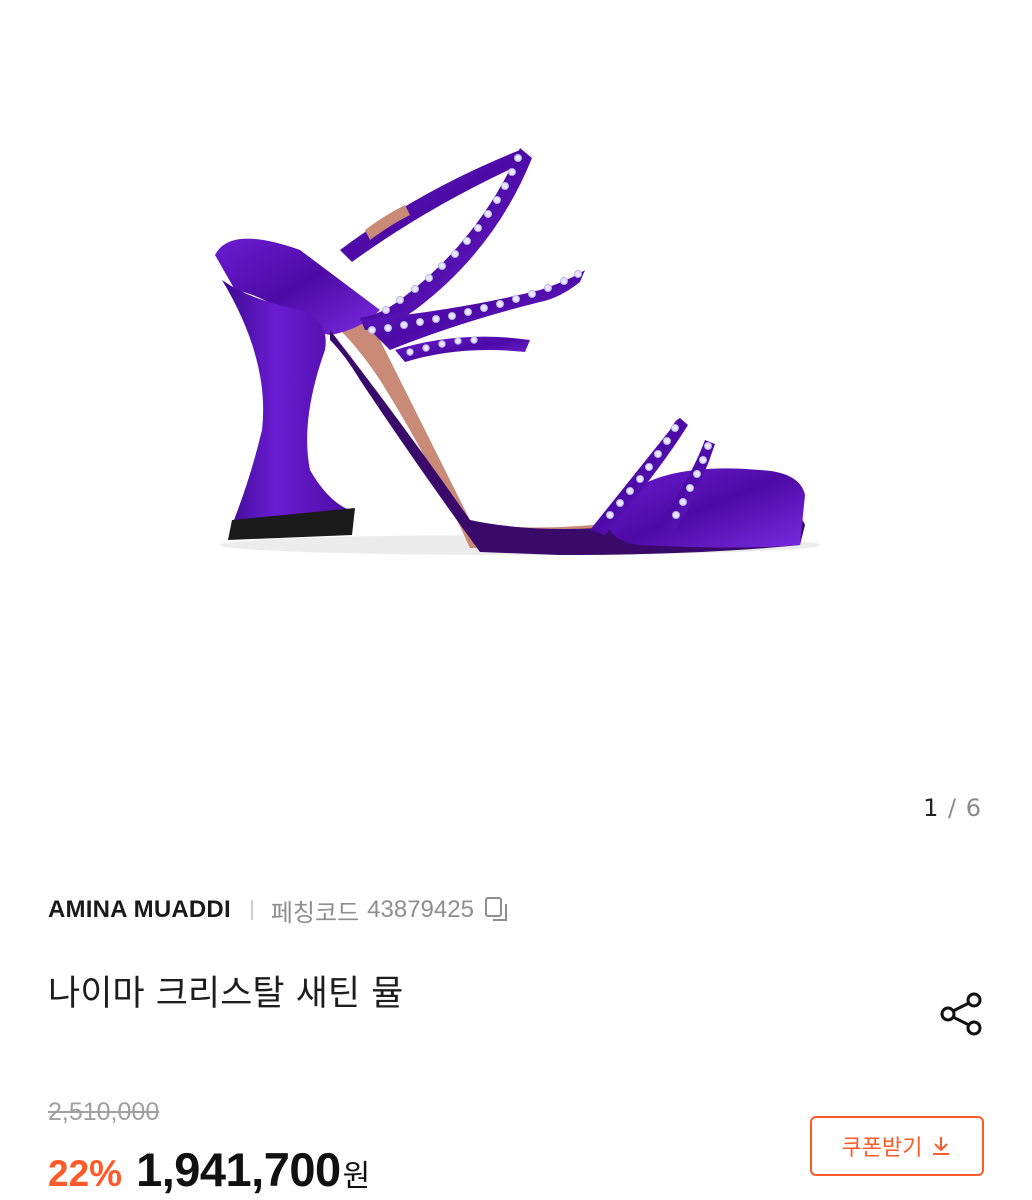 The width and height of the screenshot is (1032, 1200). I want to click on sale-price: 1,941,700, so click(238, 1169).